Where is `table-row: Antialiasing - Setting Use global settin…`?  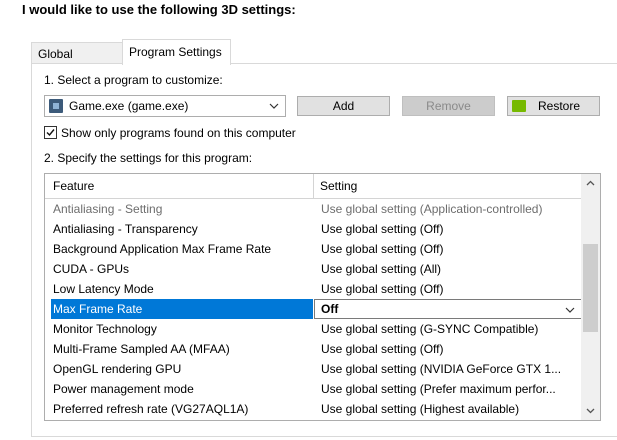 table-row: Antialiasing - Setting Use global settin… is located at coordinates (316, 209).